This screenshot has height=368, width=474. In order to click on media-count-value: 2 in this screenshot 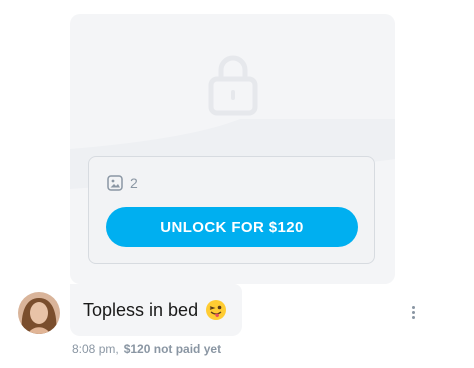, I will do `click(134, 183)`.